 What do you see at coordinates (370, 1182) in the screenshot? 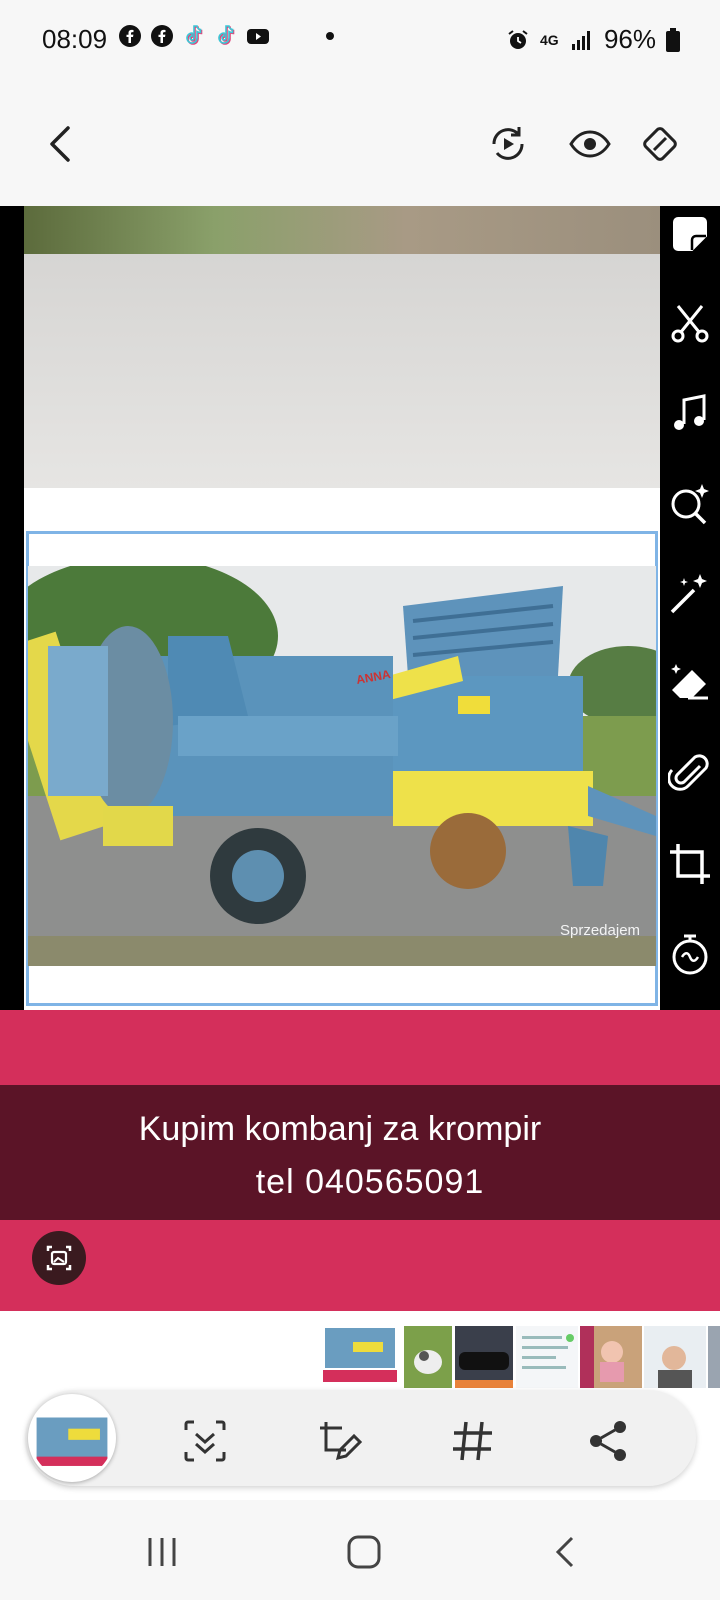
I see `annotation-line-2: tel 040565091` at bounding box center [370, 1182].